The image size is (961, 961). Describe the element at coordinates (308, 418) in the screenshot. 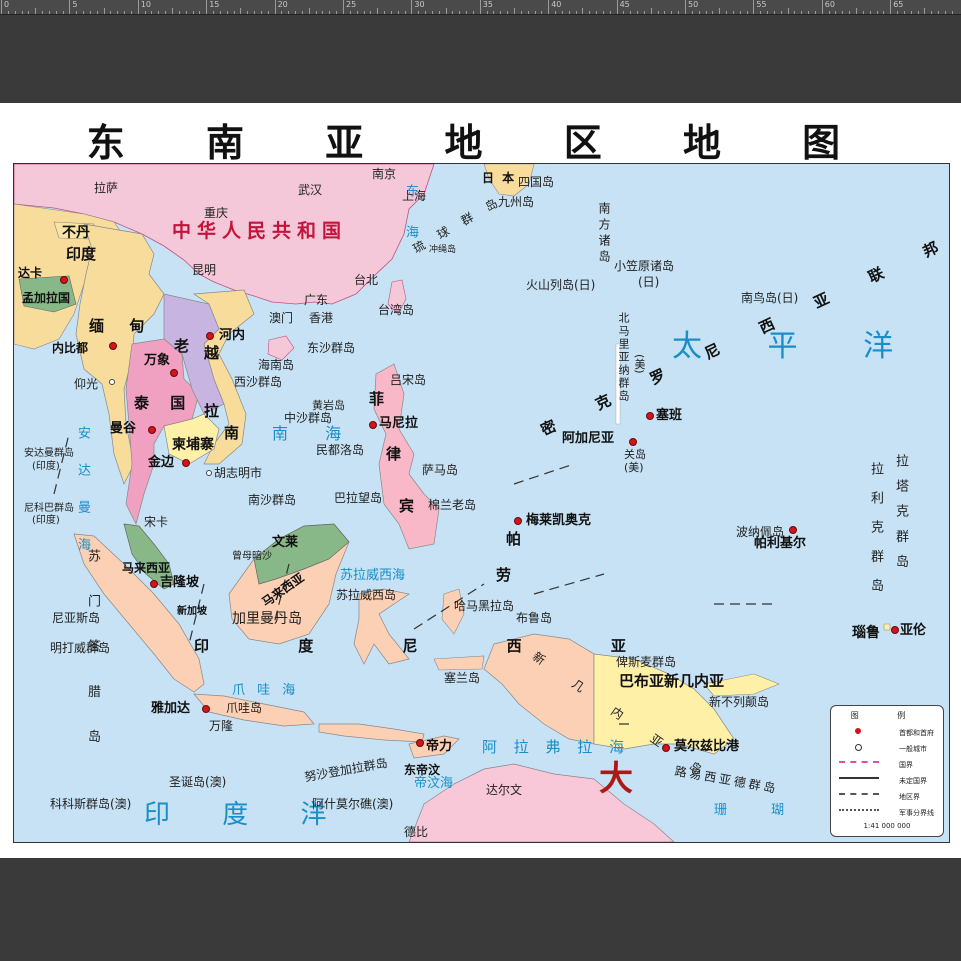

I see `zhongsha-label: 中沙群岛` at that location.